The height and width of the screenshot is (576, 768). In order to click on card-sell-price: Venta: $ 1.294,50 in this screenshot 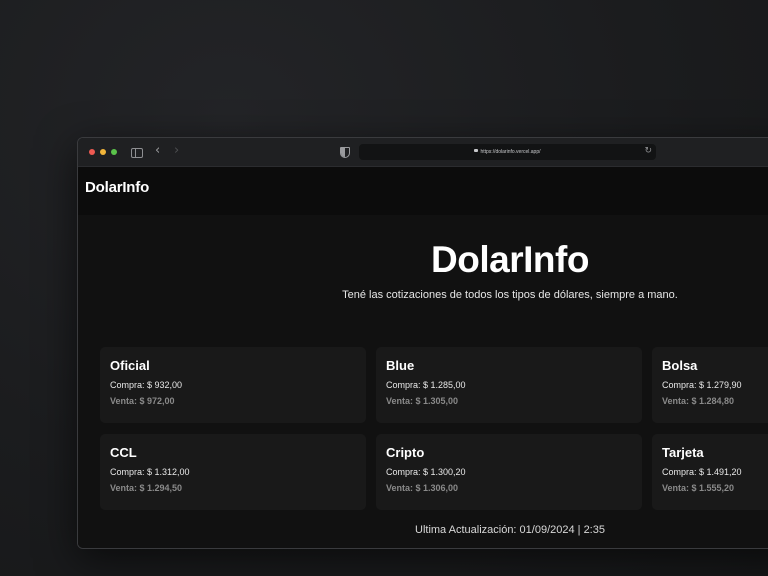, I will do `click(146, 488)`.